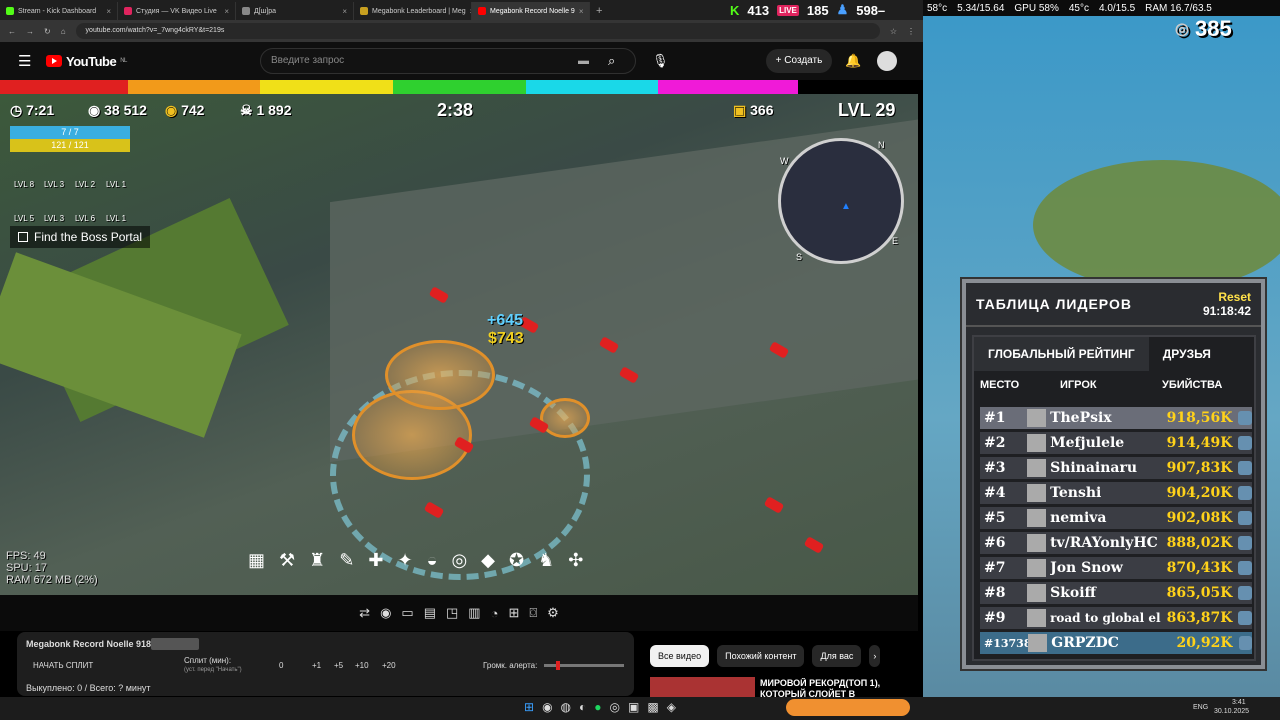 The image size is (1280, 720). Describe the element at coordinates (1245, 468) in the screenshot. I see `character-icon` at that location.